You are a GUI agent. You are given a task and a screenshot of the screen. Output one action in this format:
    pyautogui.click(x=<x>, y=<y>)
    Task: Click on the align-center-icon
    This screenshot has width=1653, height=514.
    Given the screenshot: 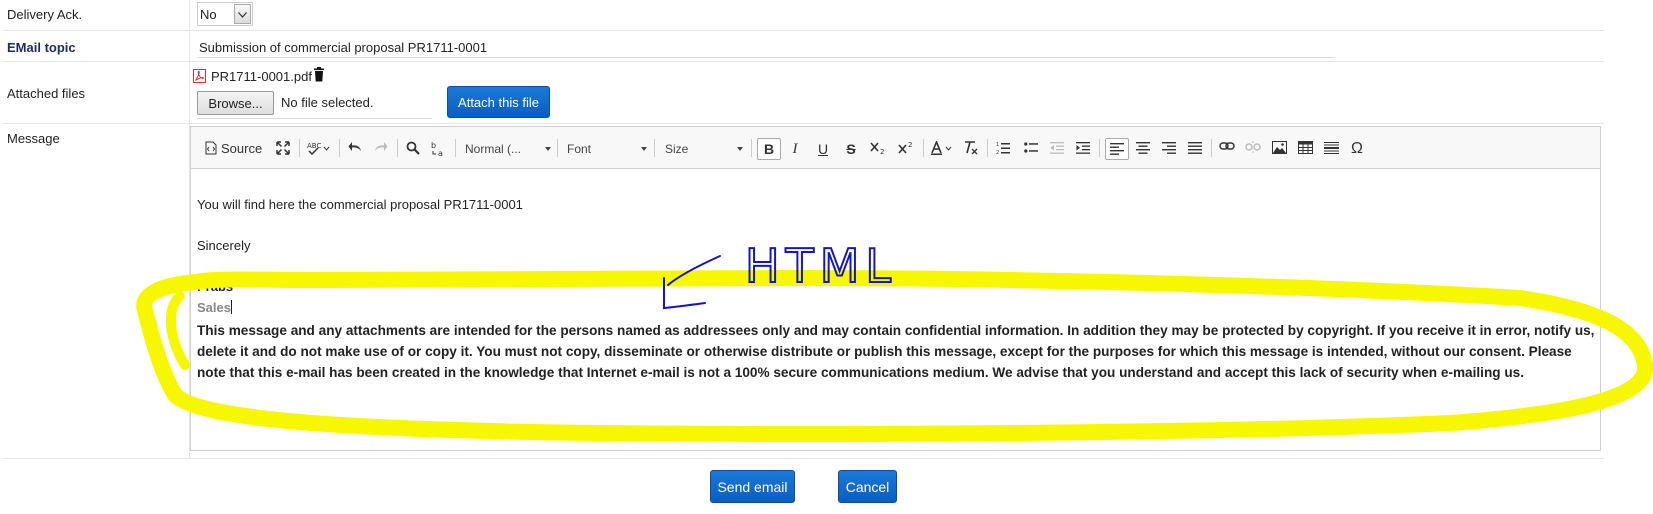 What is the action you would take?
    pyautogui.click(x=1143, y=149)
    